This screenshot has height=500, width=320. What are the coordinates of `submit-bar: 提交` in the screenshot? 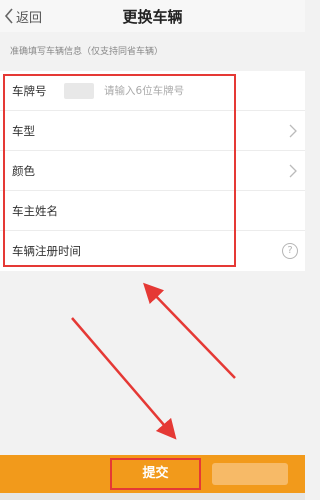 It's located at (152, 474).